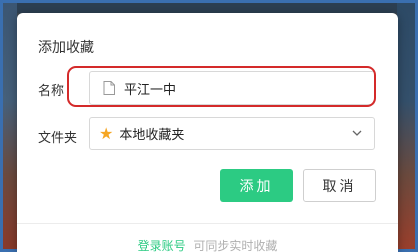 The height and width of the screenshot is (252, 418). Describe the element at coordinates (339, 185) in the screenshot. I see `cancel-button: 取消` at that location.